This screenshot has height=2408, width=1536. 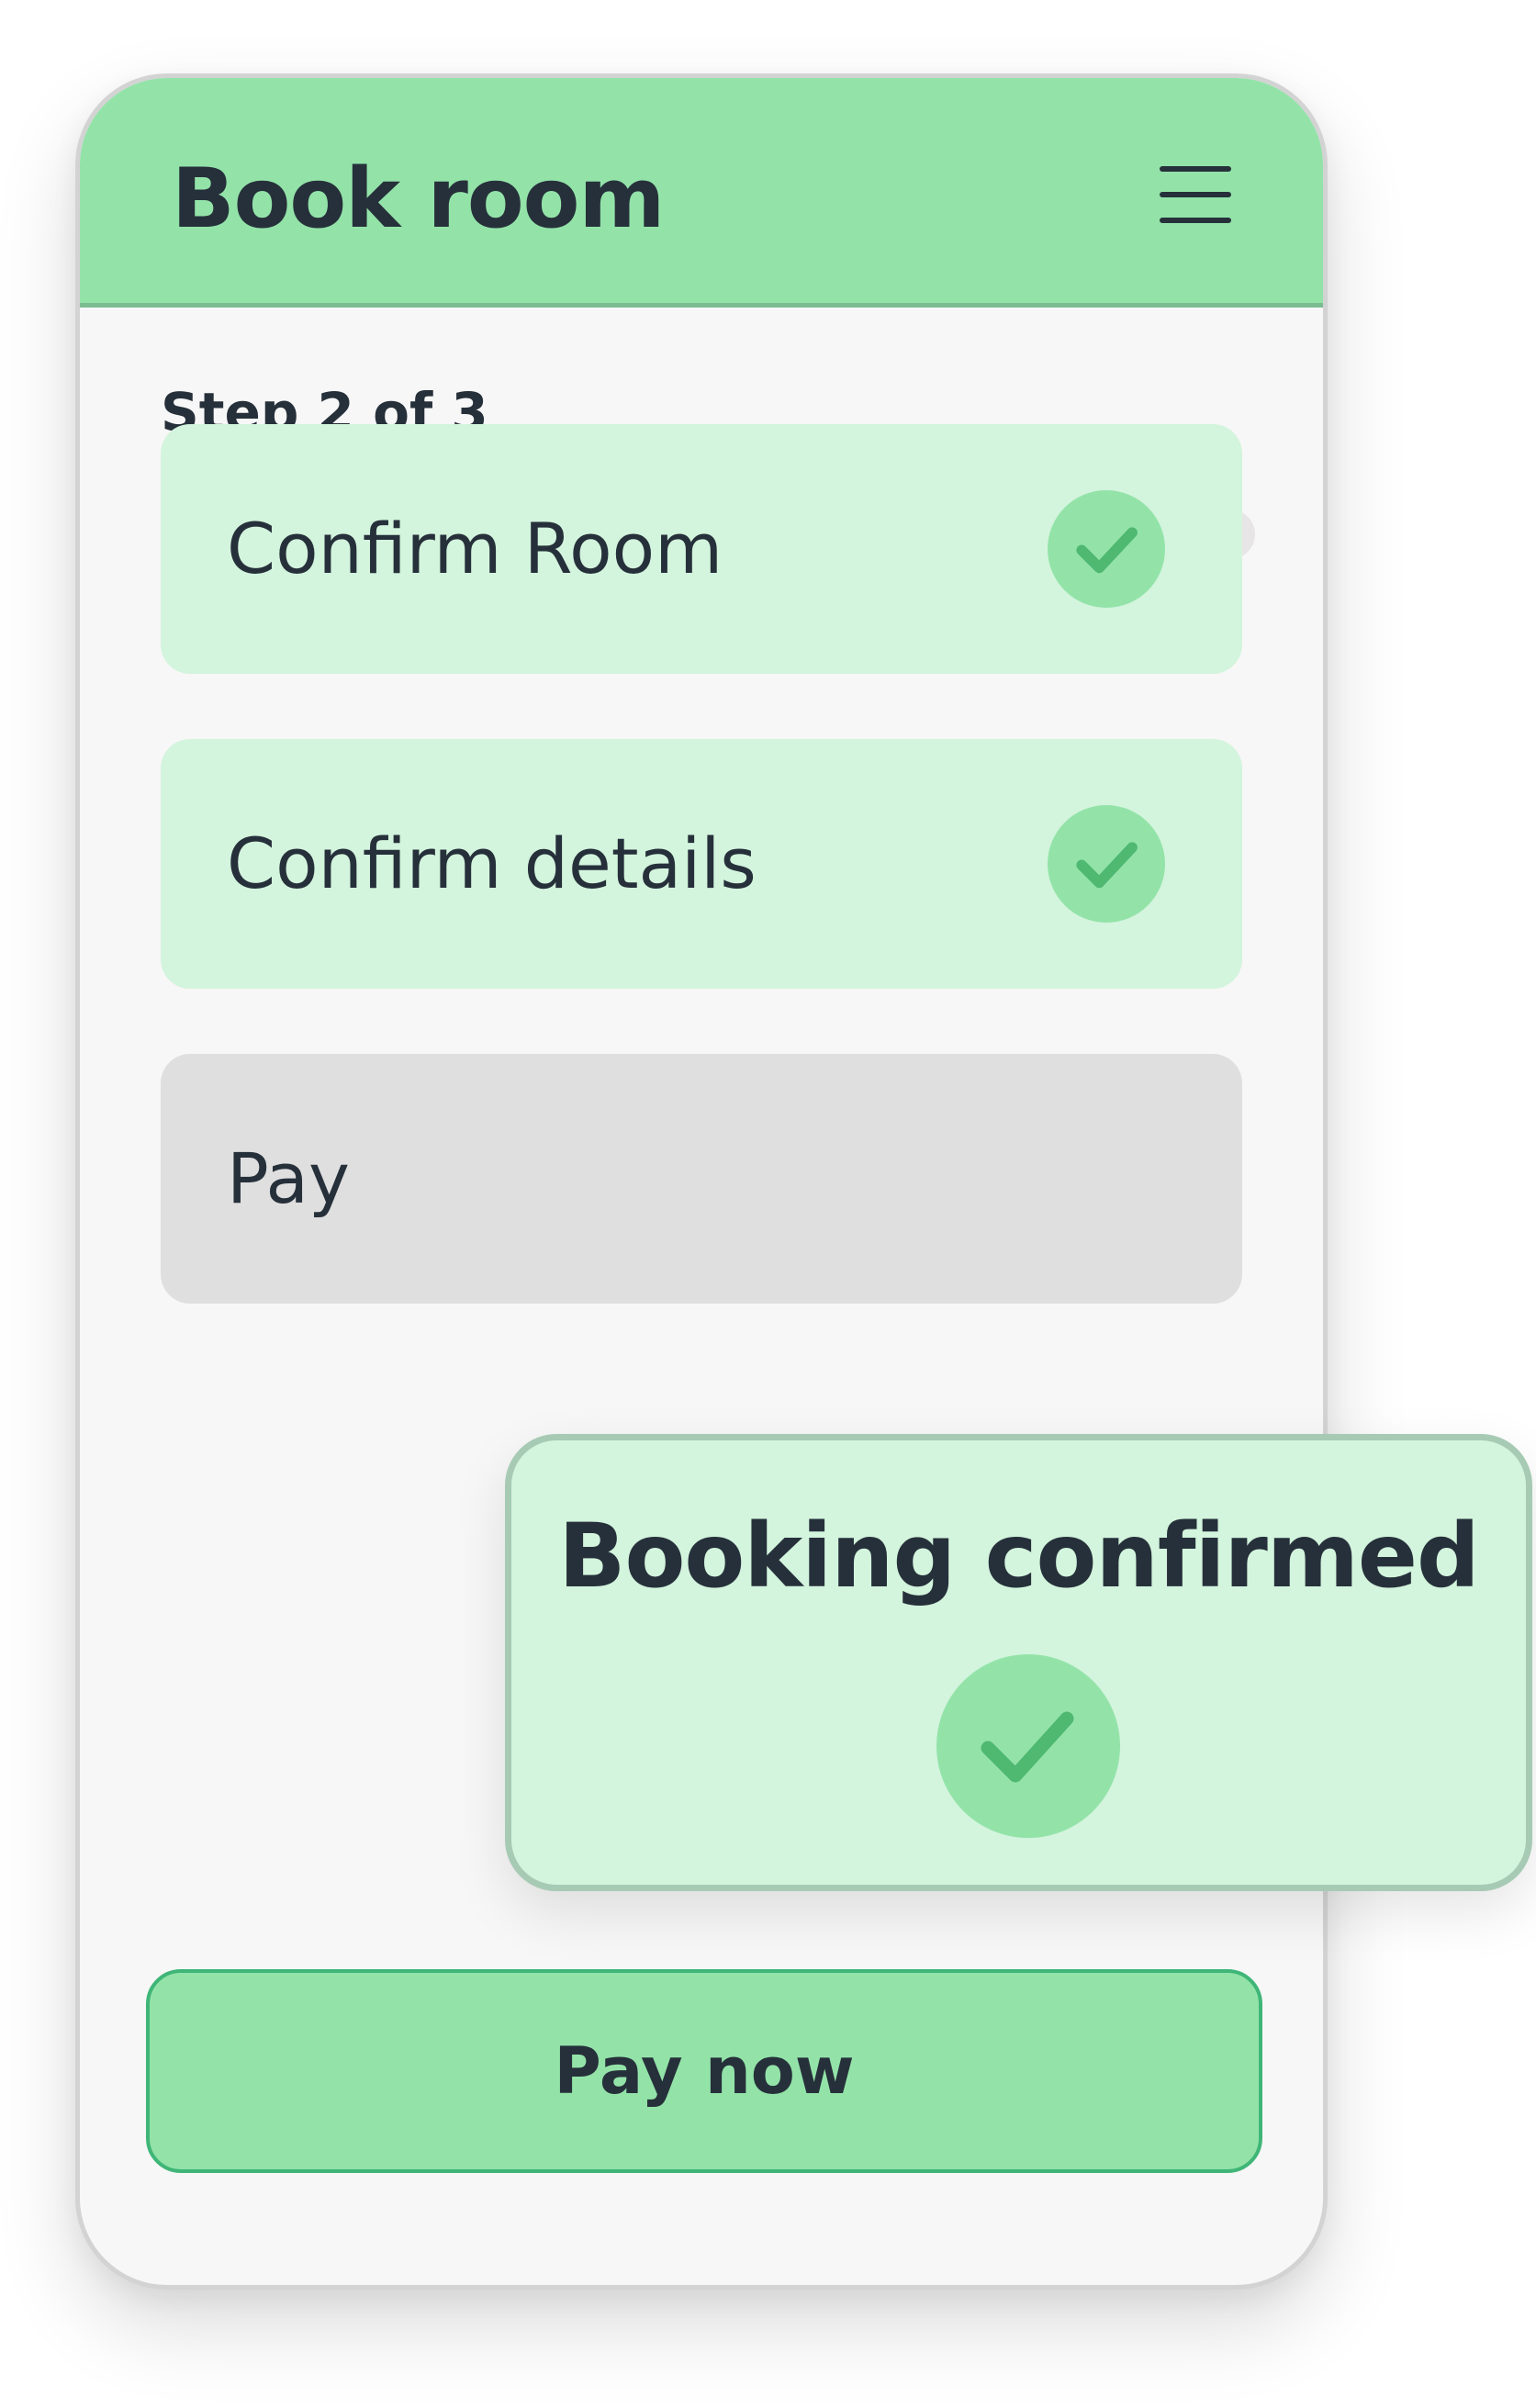 I want to click on booking-confirmed-toast: Booking confirmed, so click(x=1018, y=1662).